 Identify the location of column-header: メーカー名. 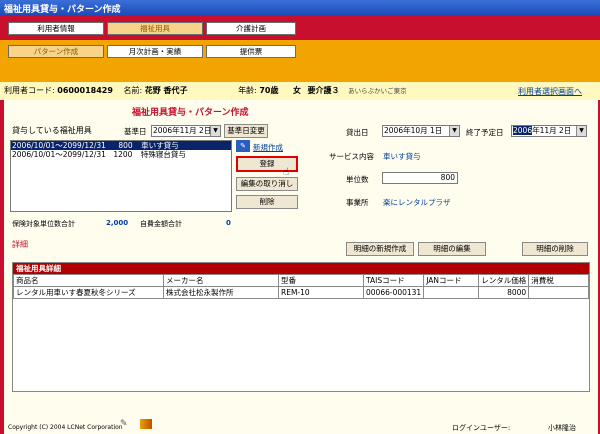
(221, 280).